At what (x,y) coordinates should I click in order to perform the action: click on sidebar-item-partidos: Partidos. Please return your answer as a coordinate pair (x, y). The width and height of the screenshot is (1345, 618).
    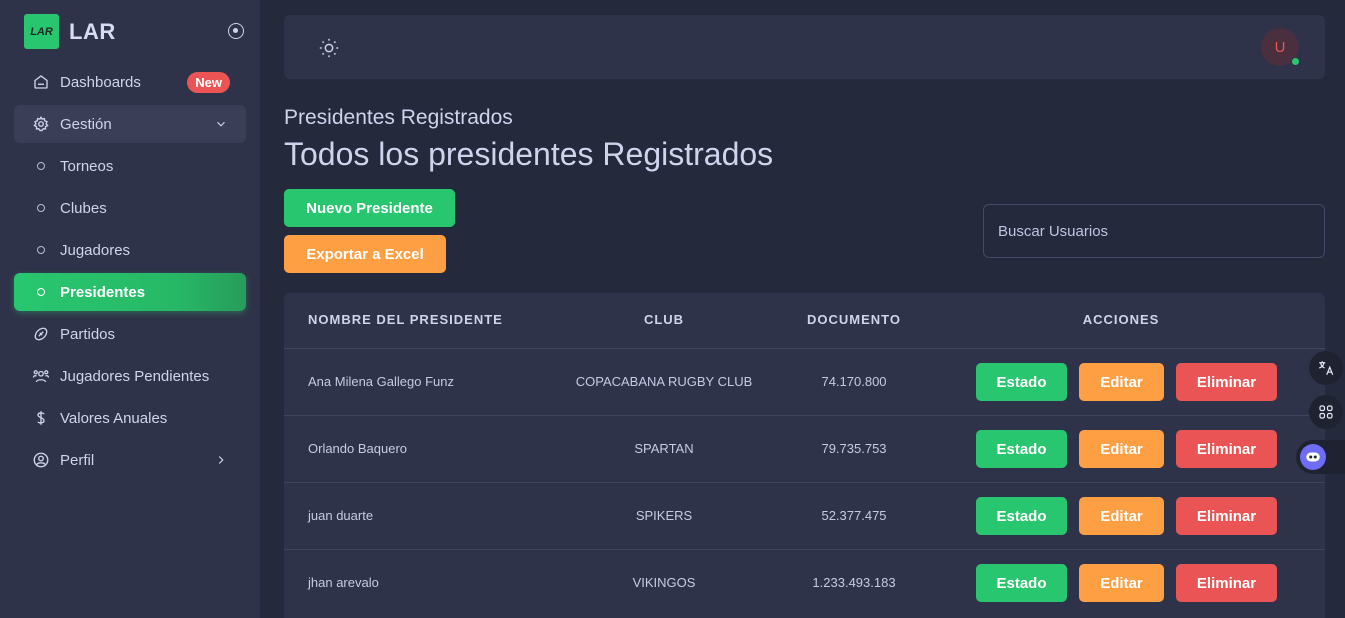
    Looking at the image, I should click on (130, 334).